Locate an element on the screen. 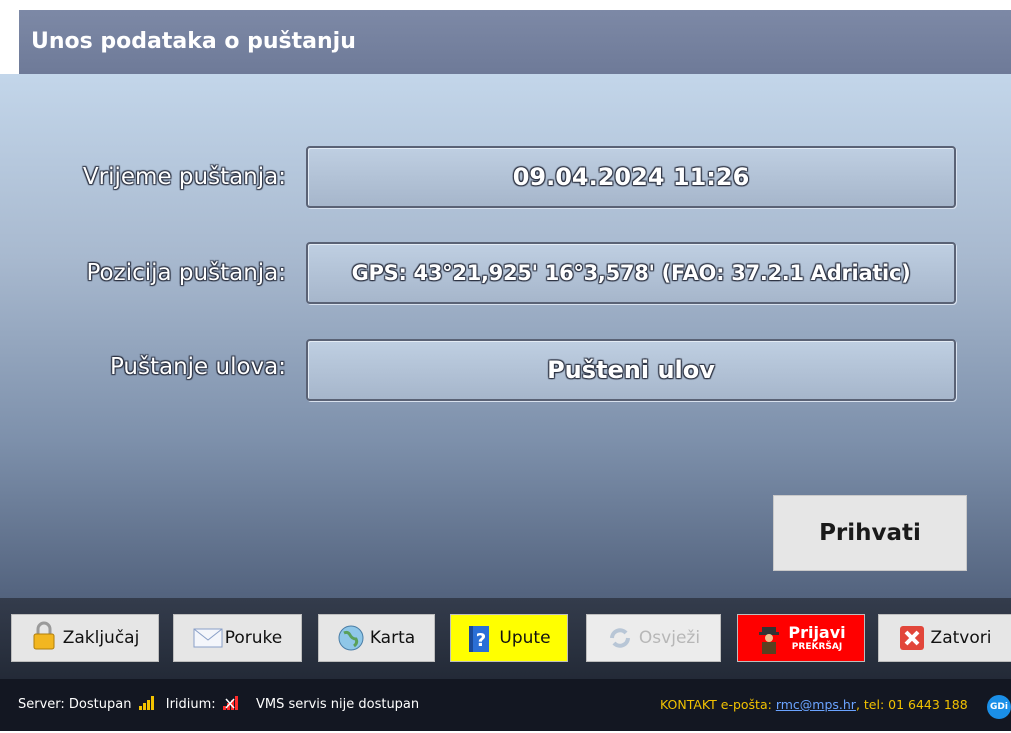  lock-label: Zaključaj is located at coordinates (101, 638).